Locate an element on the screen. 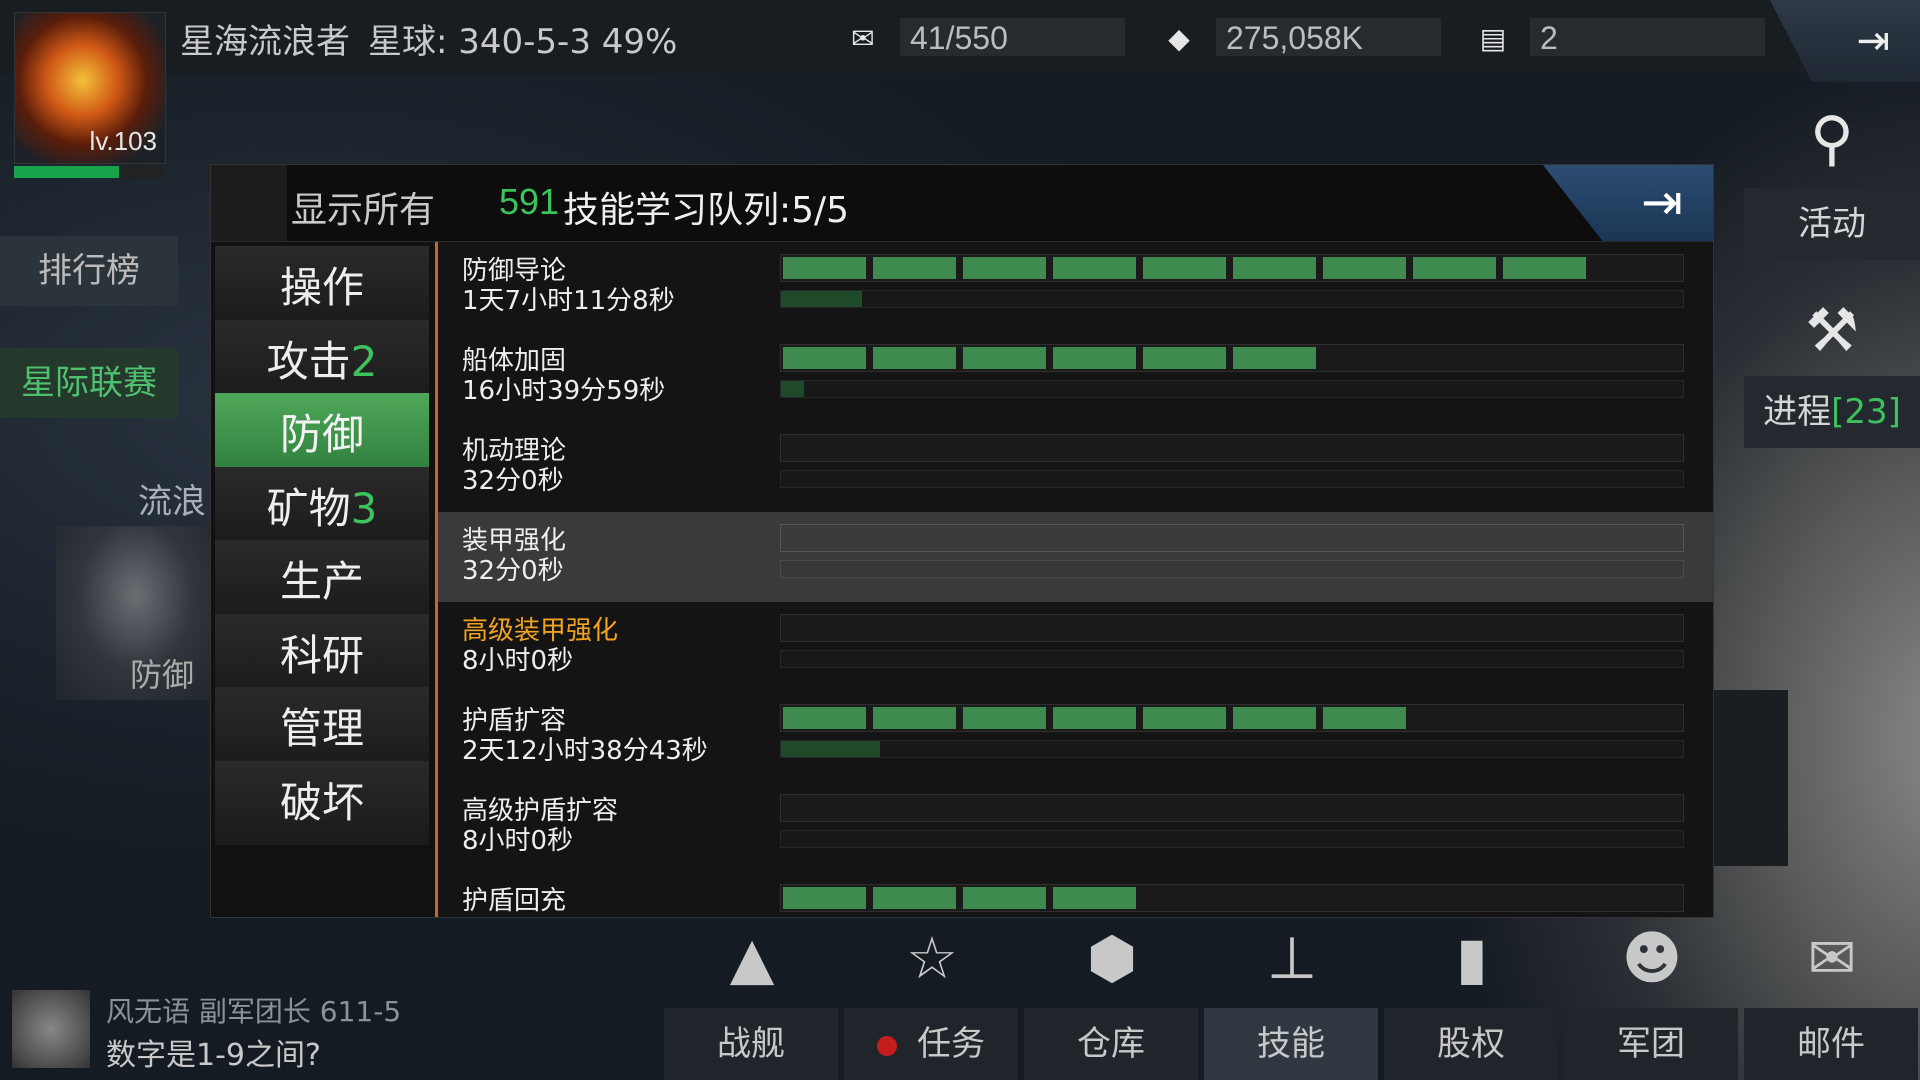 This screenshot has height=1080, width=1920. defense-thumbnail: 防御 is located at coordinates (136, 613).